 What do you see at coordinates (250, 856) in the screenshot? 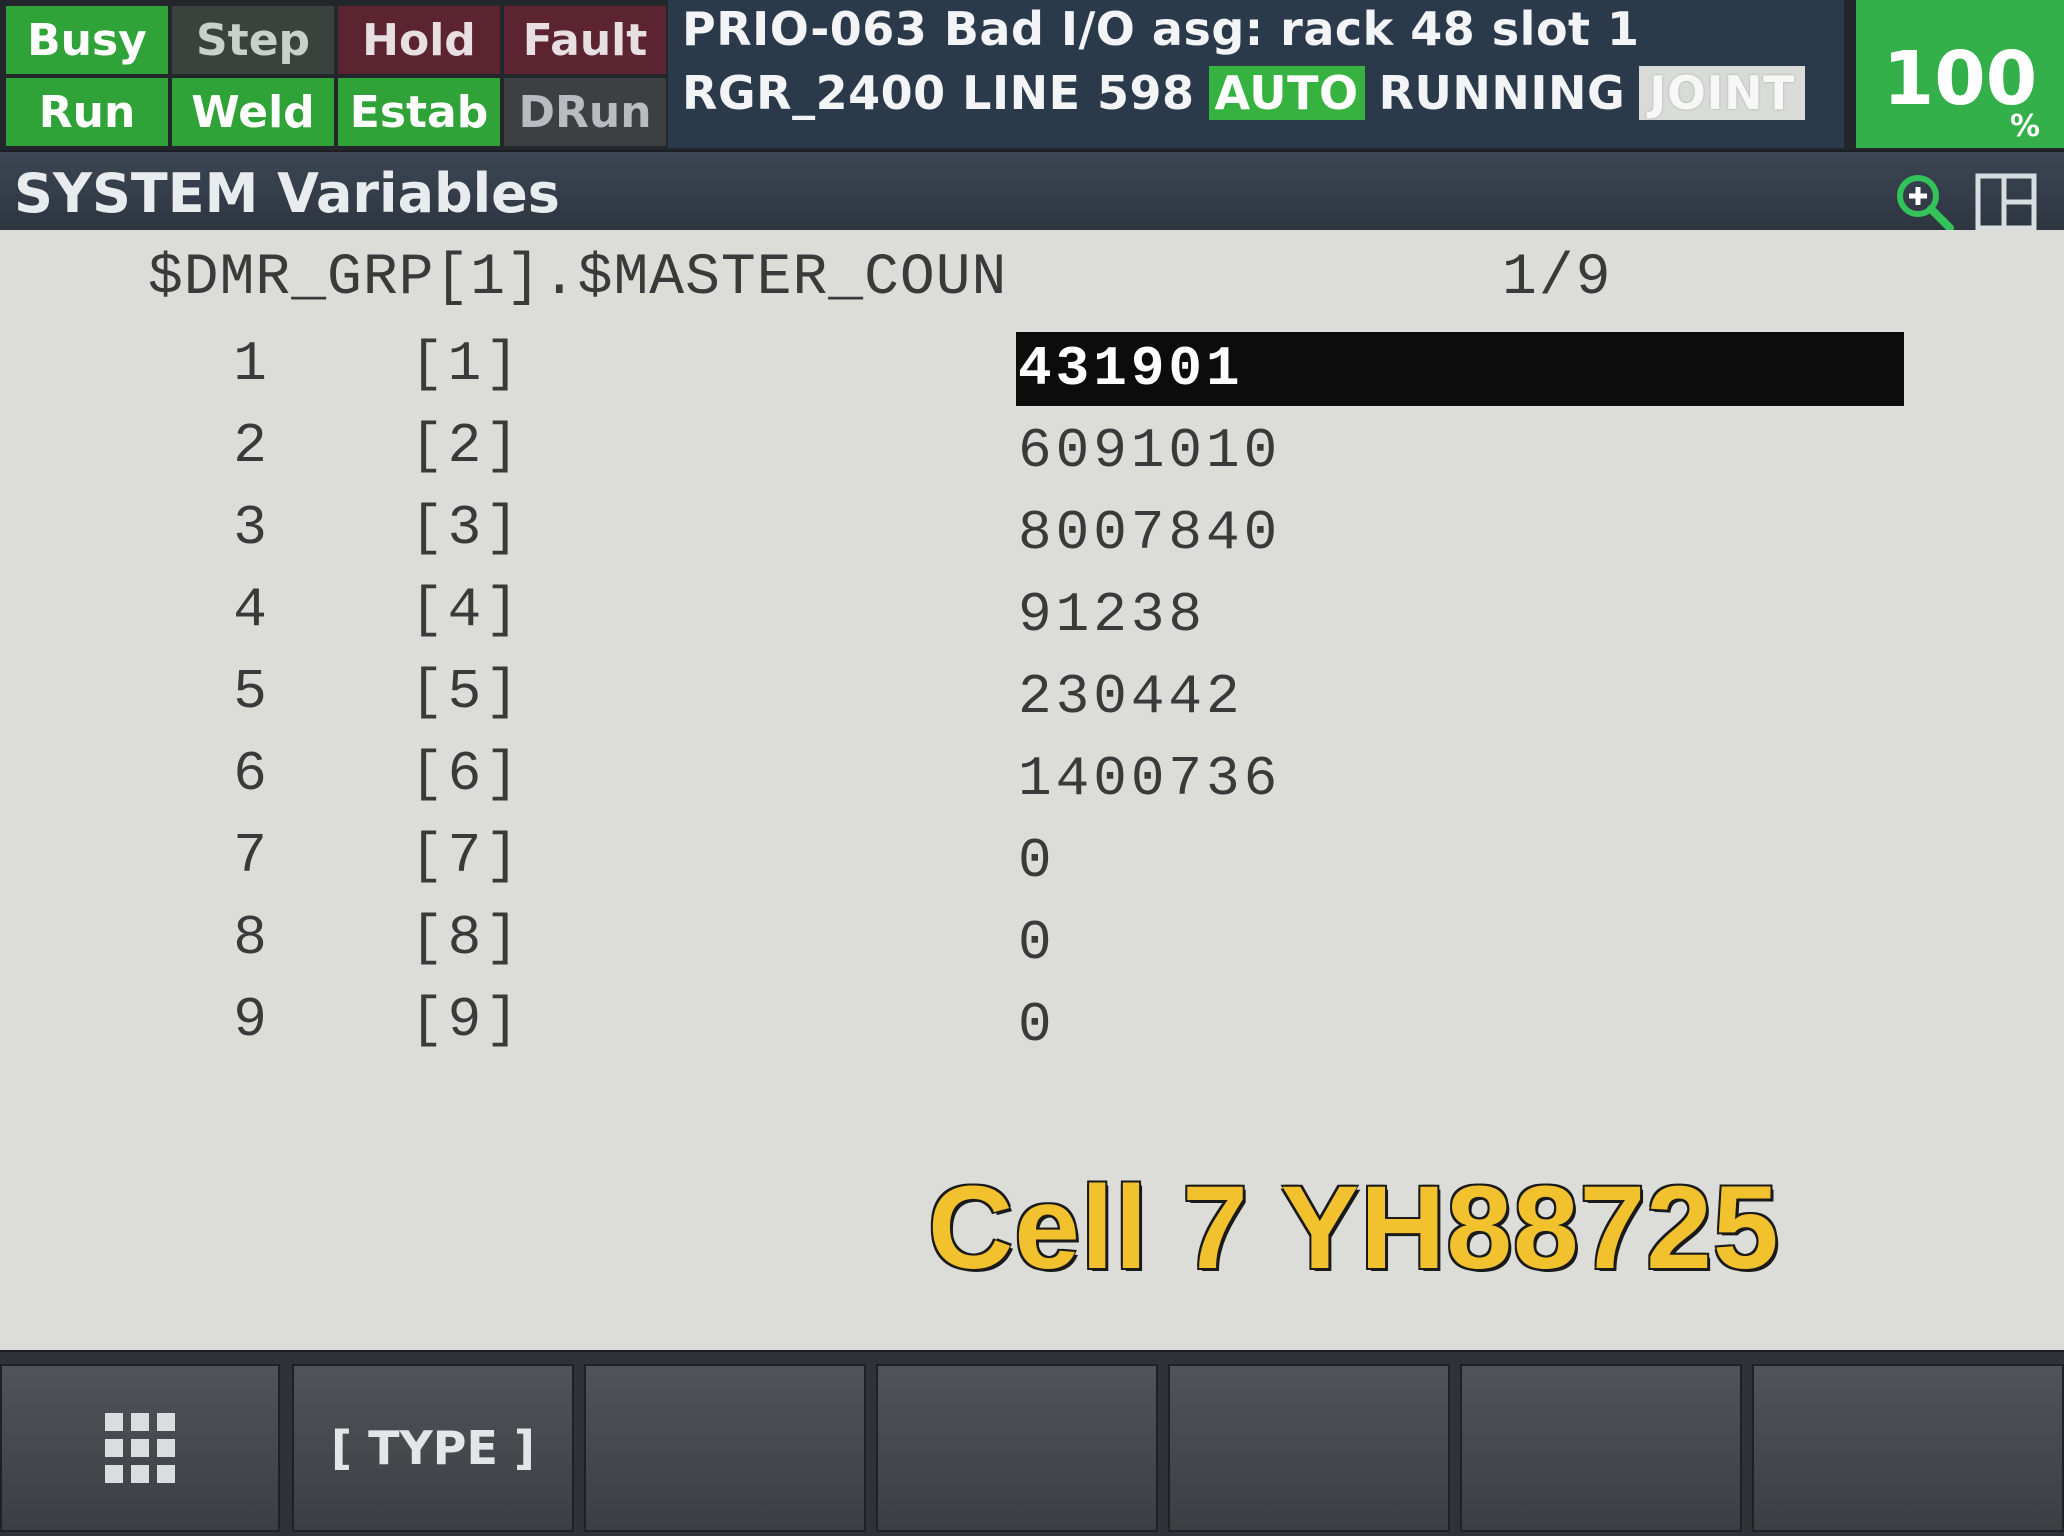
I see `row-number: 7` at bounding box center [250, 856].